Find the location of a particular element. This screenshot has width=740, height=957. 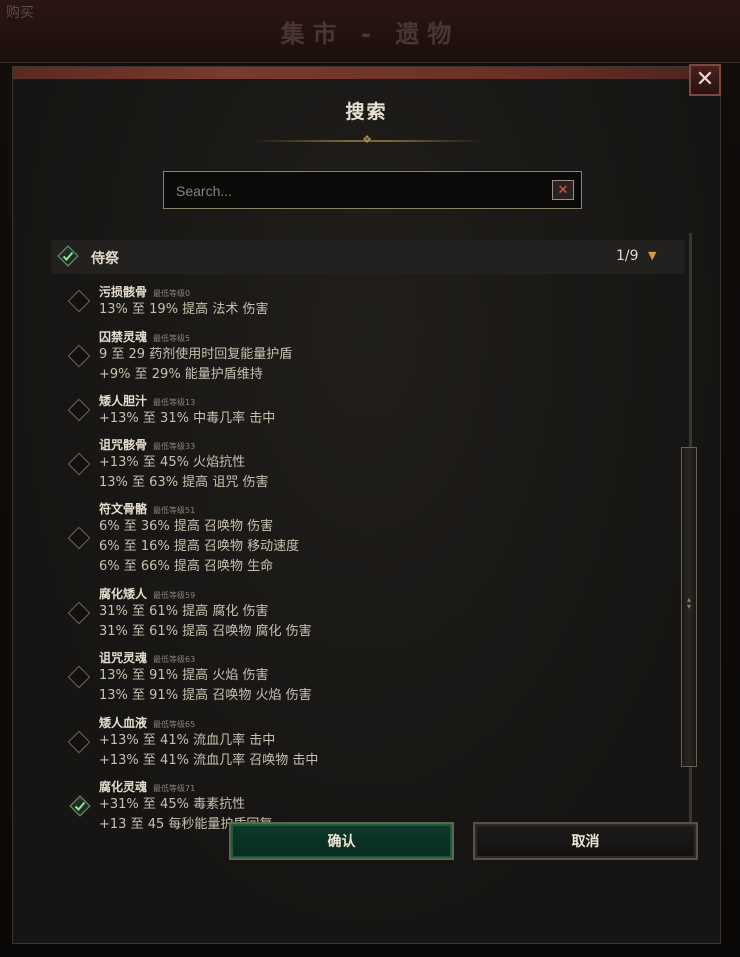

item-modifier: 31% 至 61% 提高 召唤物 腐化 伤害 is located at coordinates (205, 631).